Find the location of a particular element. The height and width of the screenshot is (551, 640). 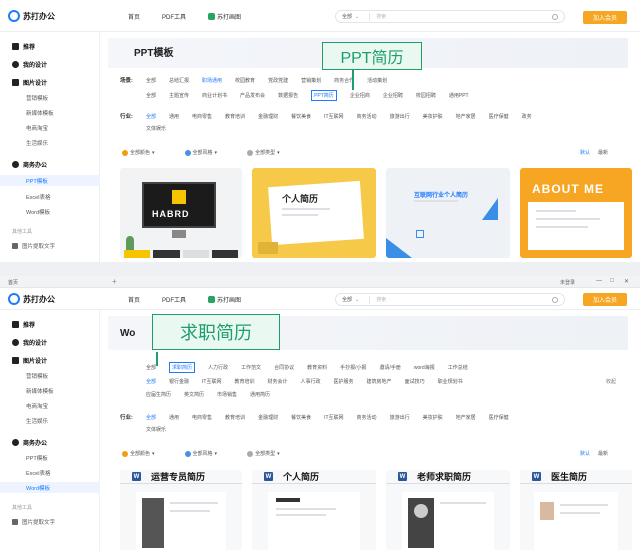

industry-chip: 美妆护肤 is located at coordinates (433, 417).